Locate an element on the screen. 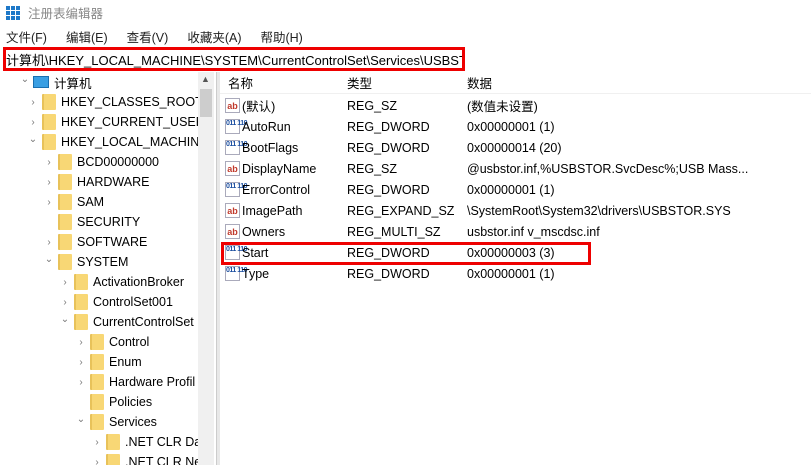 This screenshot has width=811, height=465. tree-item: › Hardware Profil is located at coordinates (135, 382).